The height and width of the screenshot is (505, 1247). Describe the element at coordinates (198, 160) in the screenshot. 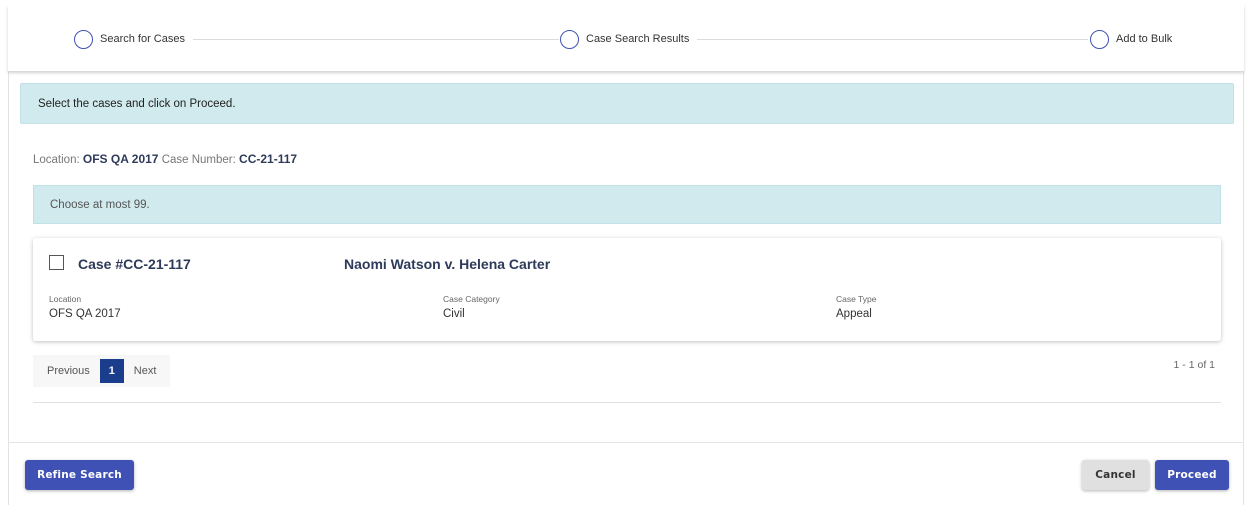

I see `case-number-label: Case Number:` at that location.